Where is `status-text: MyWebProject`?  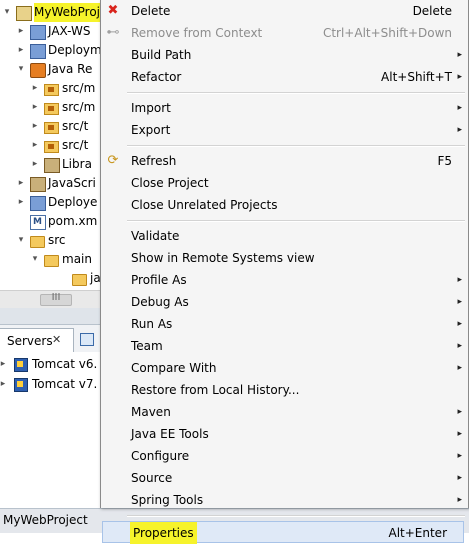
status-text: MyWebProject is located at coordinates (45, 520).